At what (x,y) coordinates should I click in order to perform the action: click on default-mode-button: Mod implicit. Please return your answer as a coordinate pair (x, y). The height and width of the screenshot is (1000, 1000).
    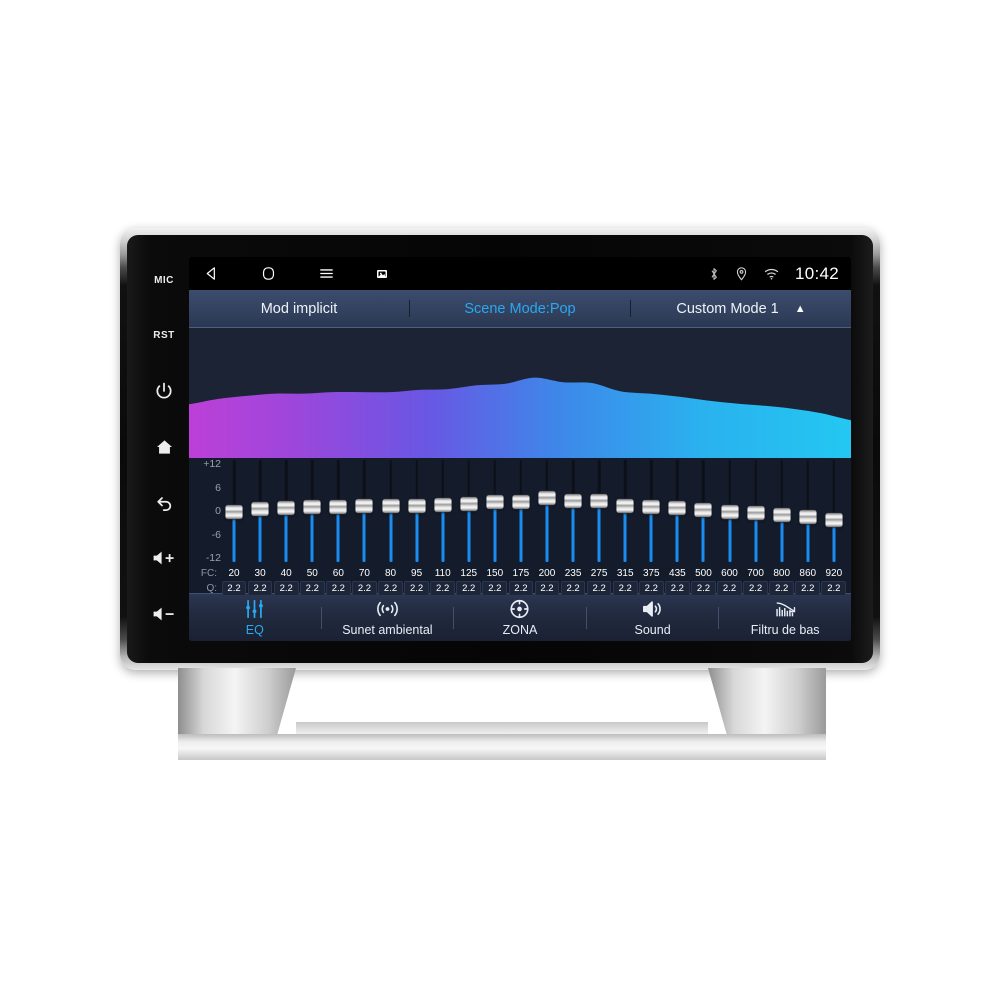
    Looking at the image, I should click on (299, 309).